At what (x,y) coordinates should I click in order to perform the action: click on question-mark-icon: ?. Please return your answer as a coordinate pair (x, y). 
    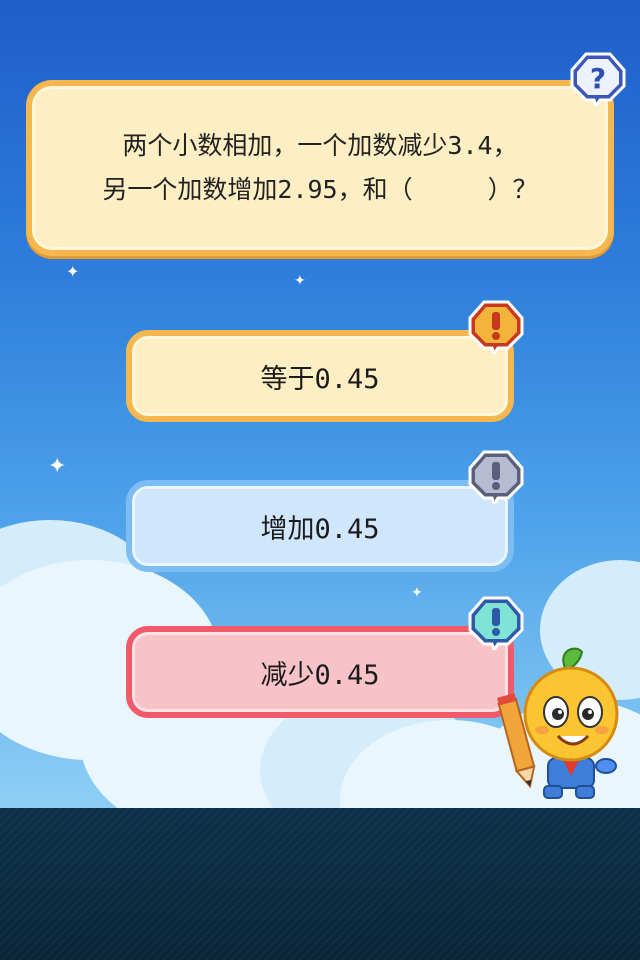
    Looking at the image, I should click on (598, 79).